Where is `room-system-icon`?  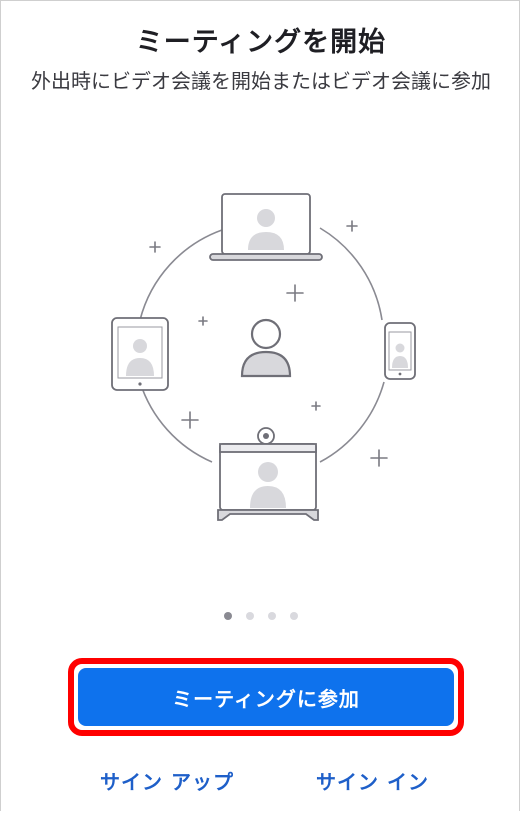 room-system-icon is located at coordinates (268, 474).